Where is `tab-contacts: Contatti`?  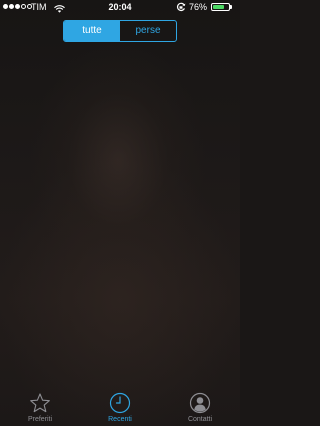
tab-contacts: Contatti is located at coordinates (200, 406).